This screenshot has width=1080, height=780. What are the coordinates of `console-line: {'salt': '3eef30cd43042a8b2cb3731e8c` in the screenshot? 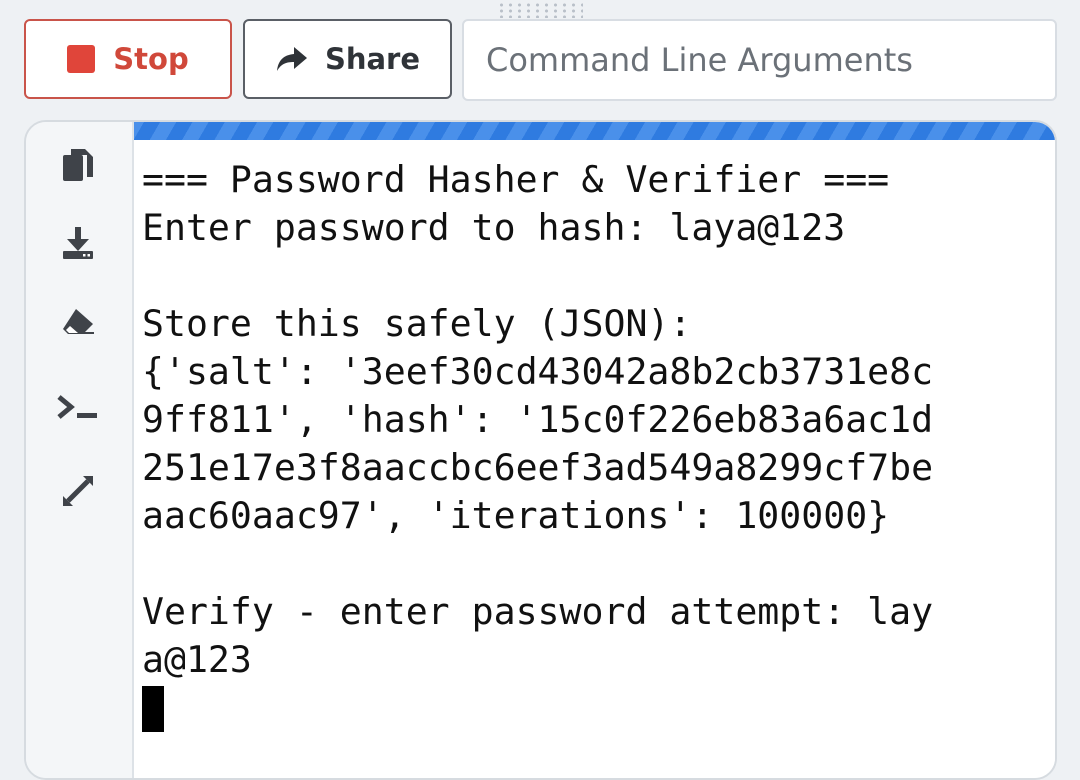 It's located at (538, 371).